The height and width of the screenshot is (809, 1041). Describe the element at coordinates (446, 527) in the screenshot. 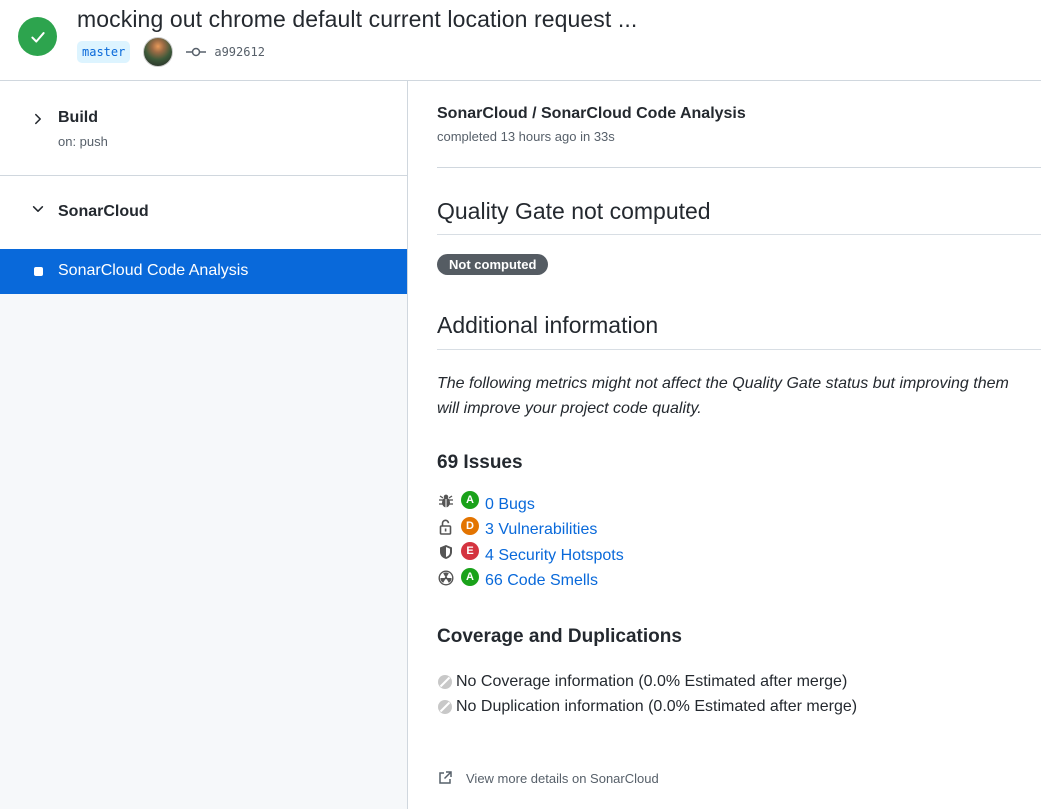

I see `unlocked-icon` at that location.